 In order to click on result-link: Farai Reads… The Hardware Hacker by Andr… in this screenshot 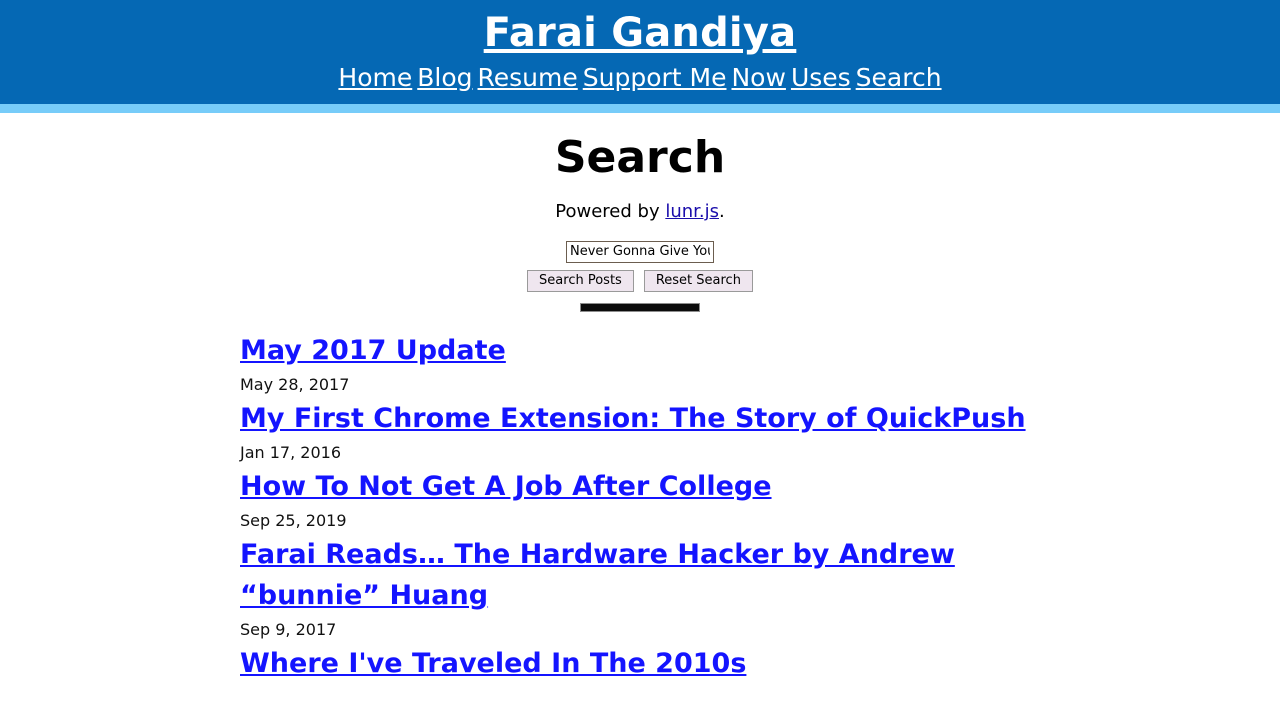, I will do `click(597, 575)`.